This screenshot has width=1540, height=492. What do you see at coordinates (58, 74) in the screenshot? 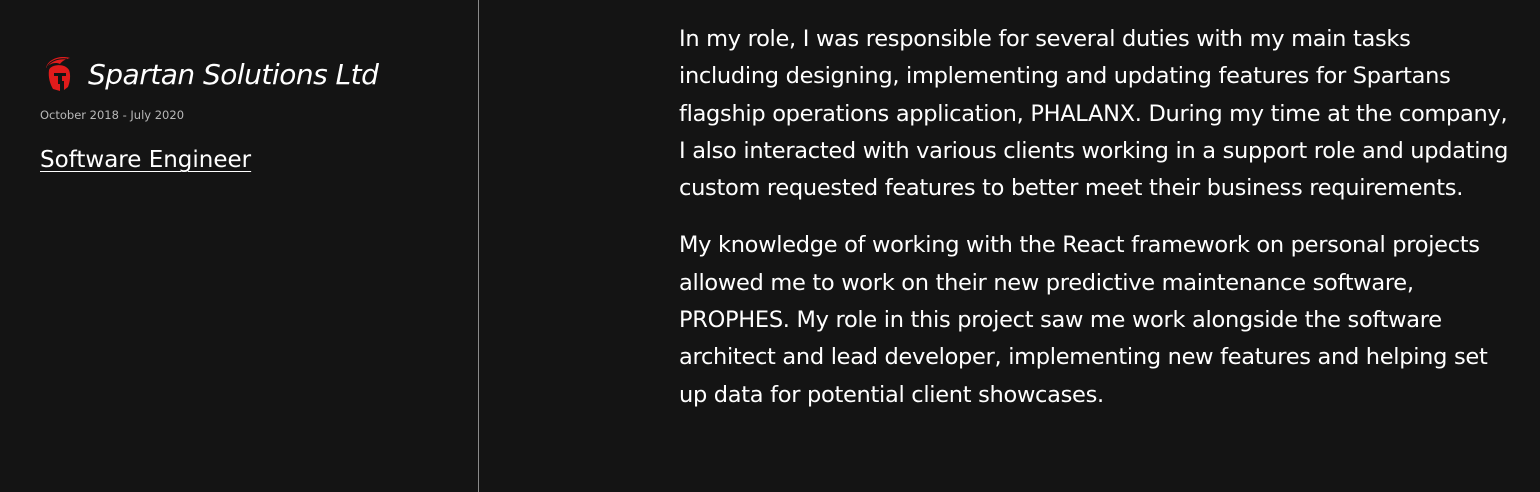
I see `spartan-helmet-icon` at bounding box center [58, 74].